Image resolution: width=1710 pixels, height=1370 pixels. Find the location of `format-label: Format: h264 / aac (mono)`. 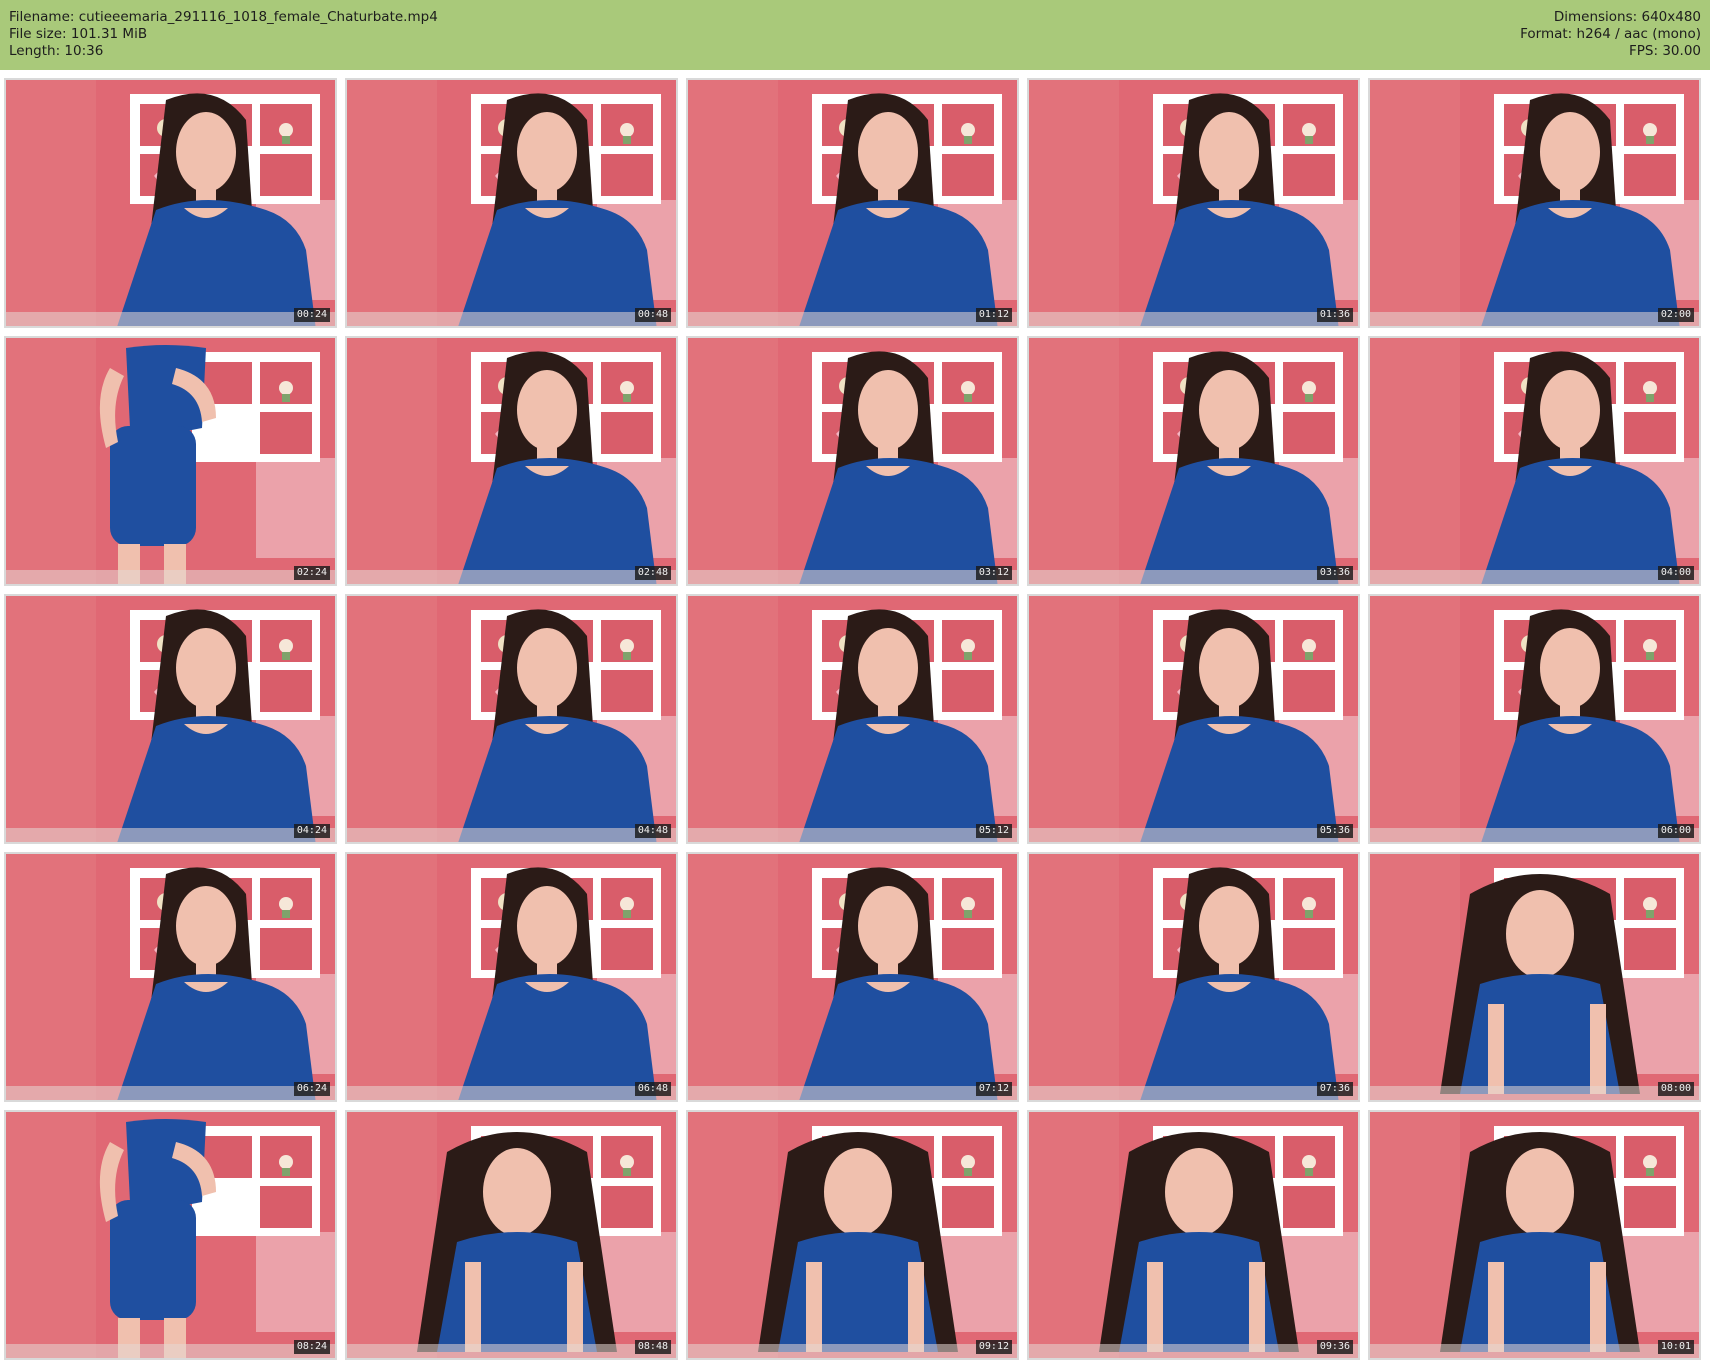

format-label: Format: h264 / aac (mono) is located at coordinates (1610, 34).